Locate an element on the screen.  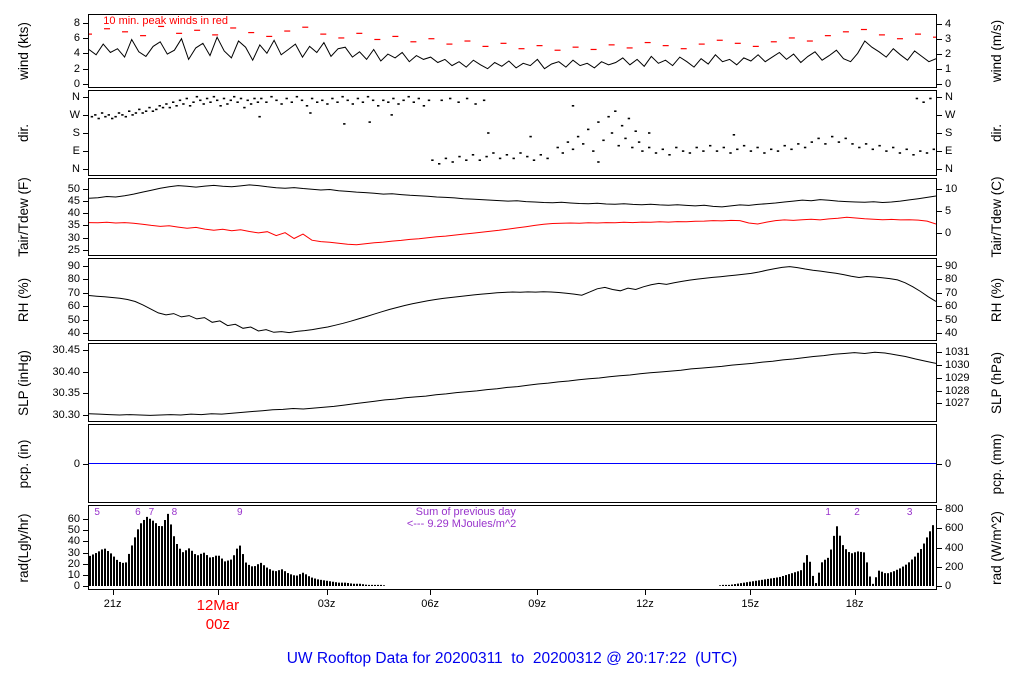
wind-series-line is located at coordinates (512, 52).